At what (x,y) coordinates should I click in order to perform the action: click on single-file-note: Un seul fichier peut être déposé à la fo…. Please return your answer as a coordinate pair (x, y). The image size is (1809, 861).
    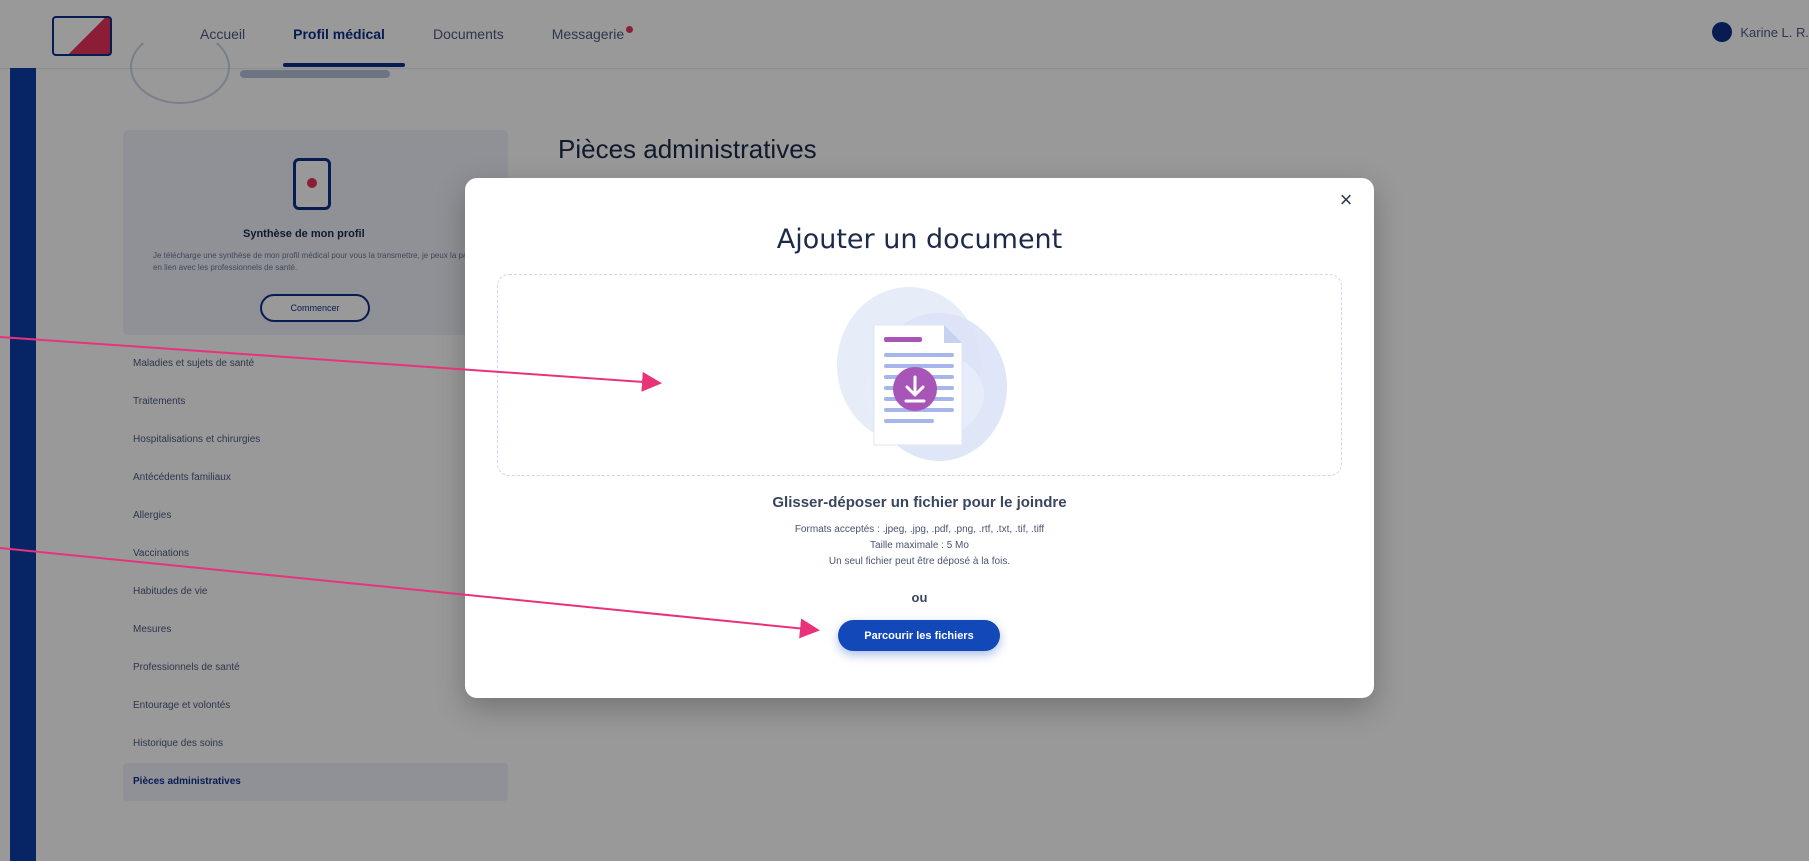
    Looking at the image, I should click on (919, 561).